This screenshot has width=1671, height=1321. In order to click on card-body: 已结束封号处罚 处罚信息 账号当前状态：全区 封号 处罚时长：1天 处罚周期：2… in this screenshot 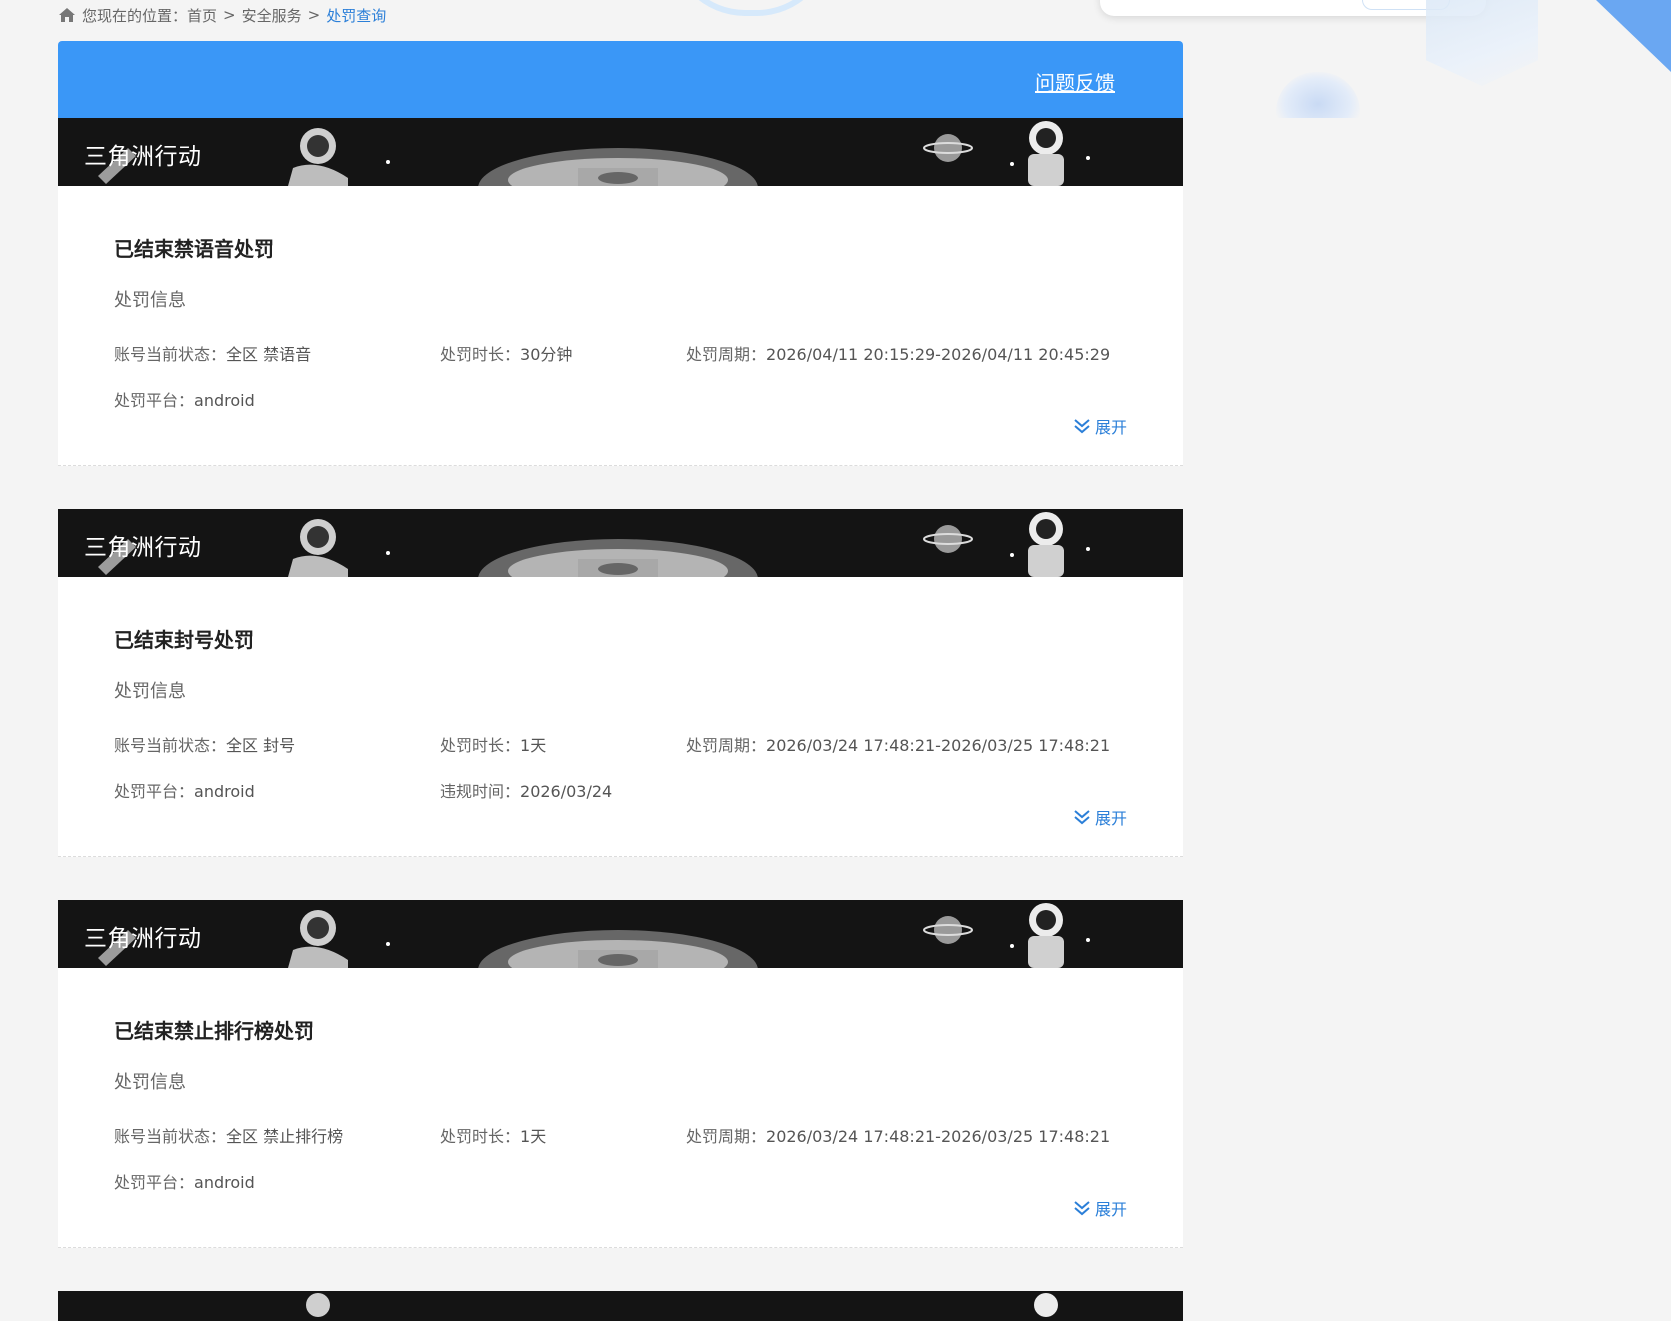, I will do `click(620, 716)`.